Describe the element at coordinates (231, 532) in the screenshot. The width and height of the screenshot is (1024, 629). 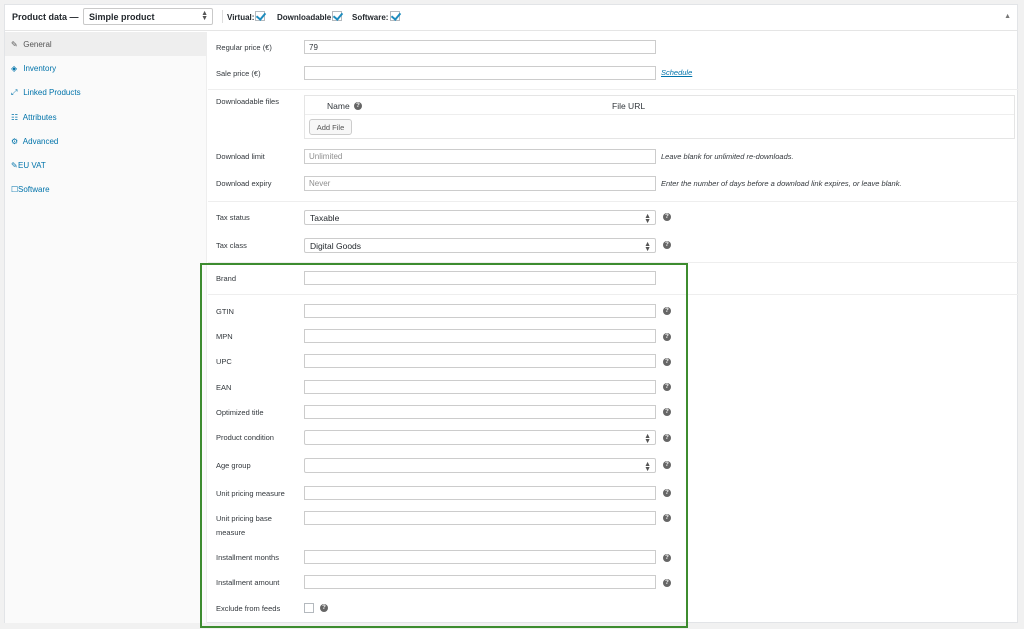
I see `unit-pricing-base-measure-label: measure` at that location.